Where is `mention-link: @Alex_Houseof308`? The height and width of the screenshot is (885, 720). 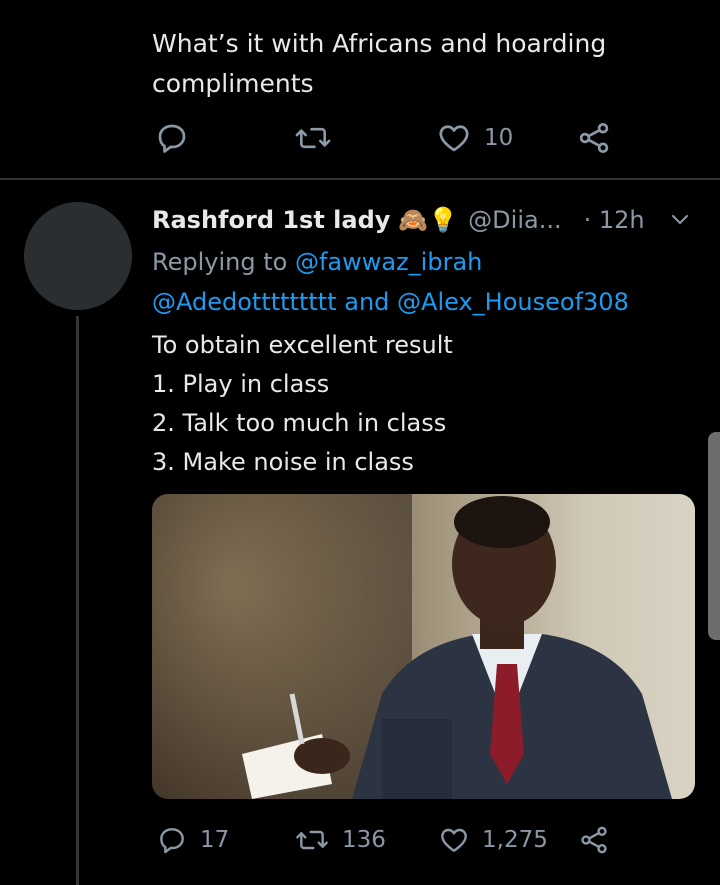 mention-link: @Alex_Houseof308 is located at coordinates (513, 302).